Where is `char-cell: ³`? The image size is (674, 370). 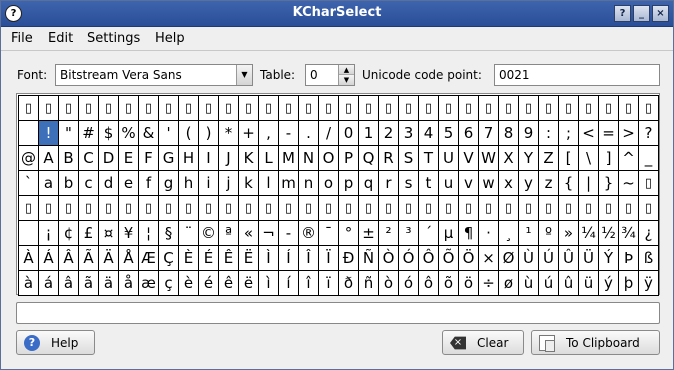
char-cell: ³ is located at coordinates (408, 233).